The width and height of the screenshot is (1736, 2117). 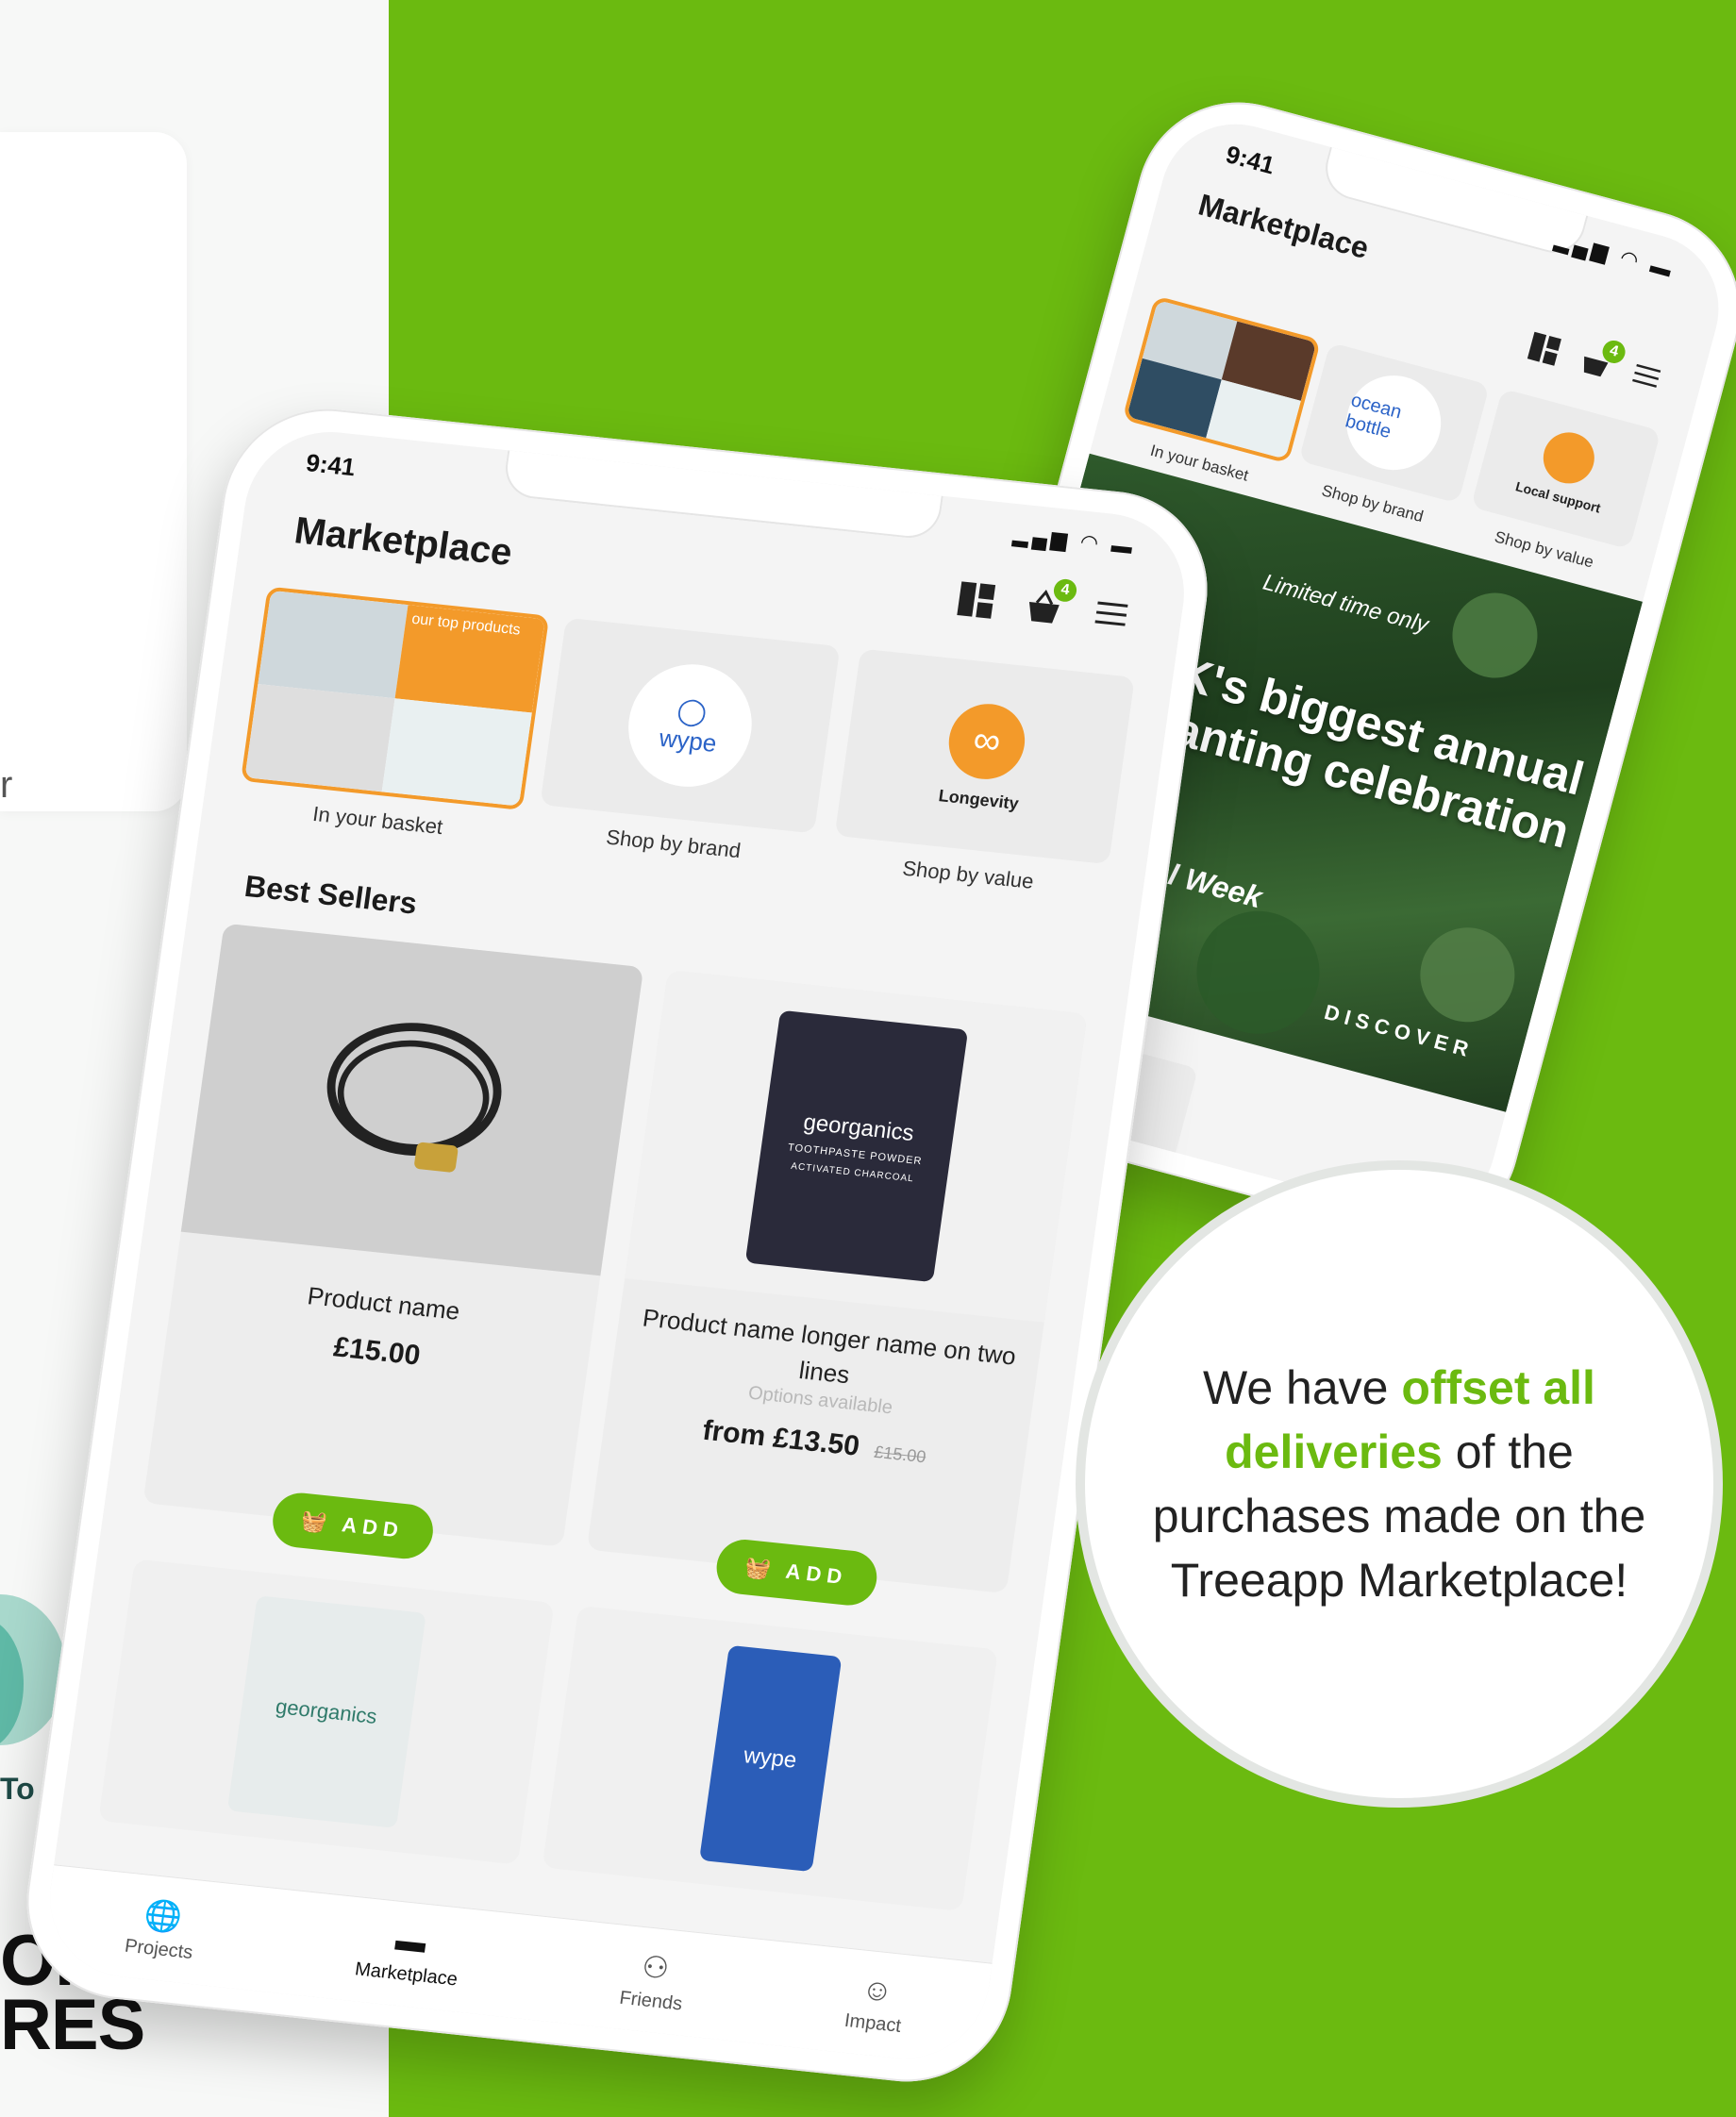 I want to click on tab-impact: ☺ Impact, so click(x=876, y=2004).